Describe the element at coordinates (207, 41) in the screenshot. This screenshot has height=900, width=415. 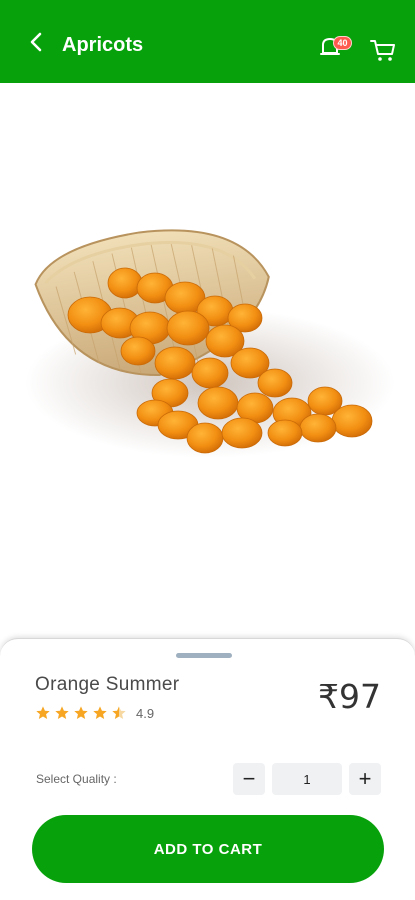
I see `app-bar: Apricots 40` at that location.